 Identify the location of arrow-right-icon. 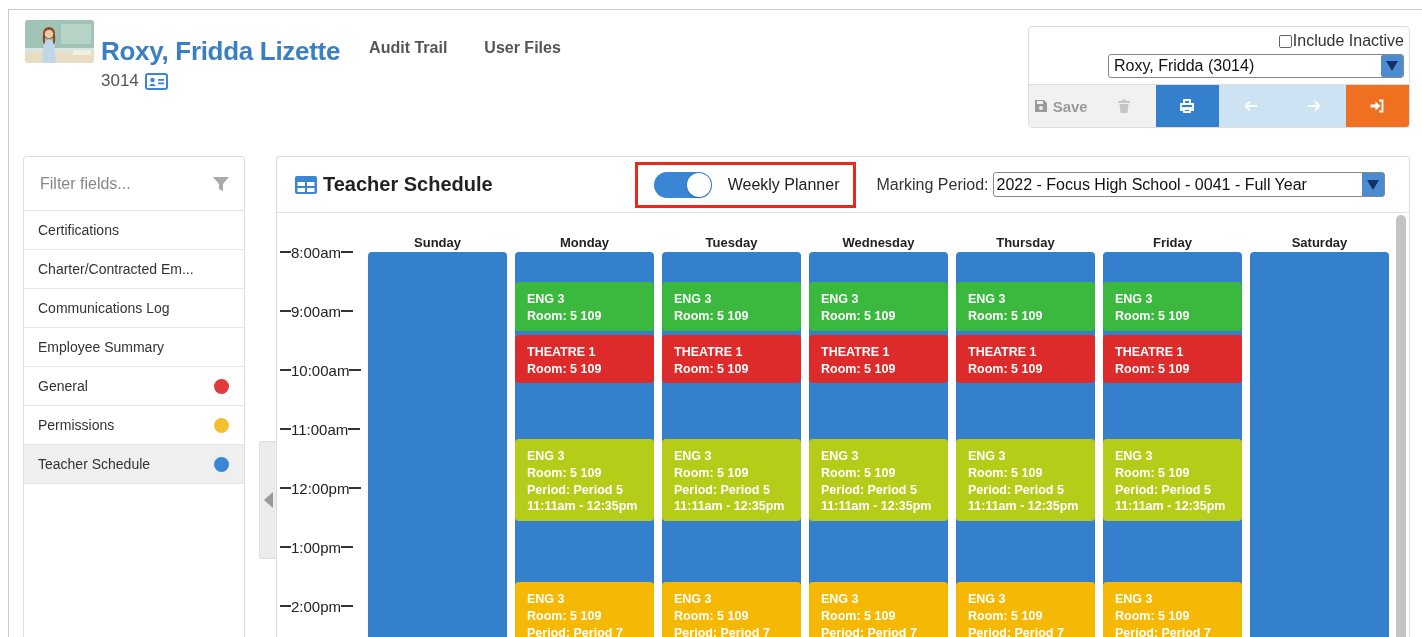
(1313, 106).